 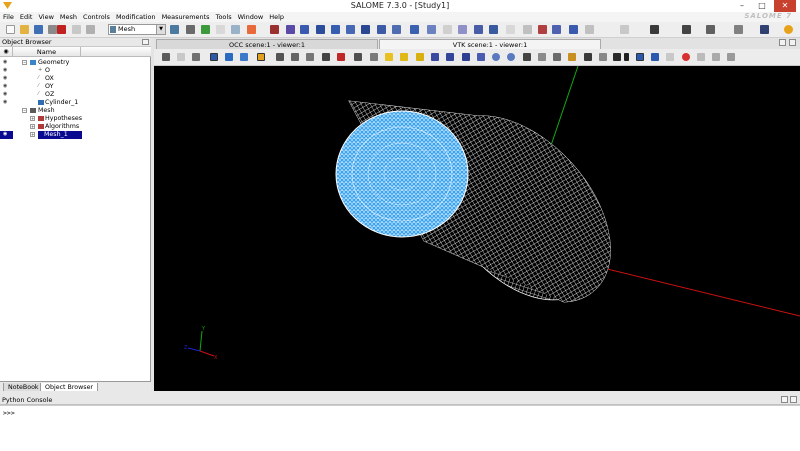 What do you see at coordinates (251, 17) in the screenshot?
I see `menu-window: Window` at bounding box center [251, 17].